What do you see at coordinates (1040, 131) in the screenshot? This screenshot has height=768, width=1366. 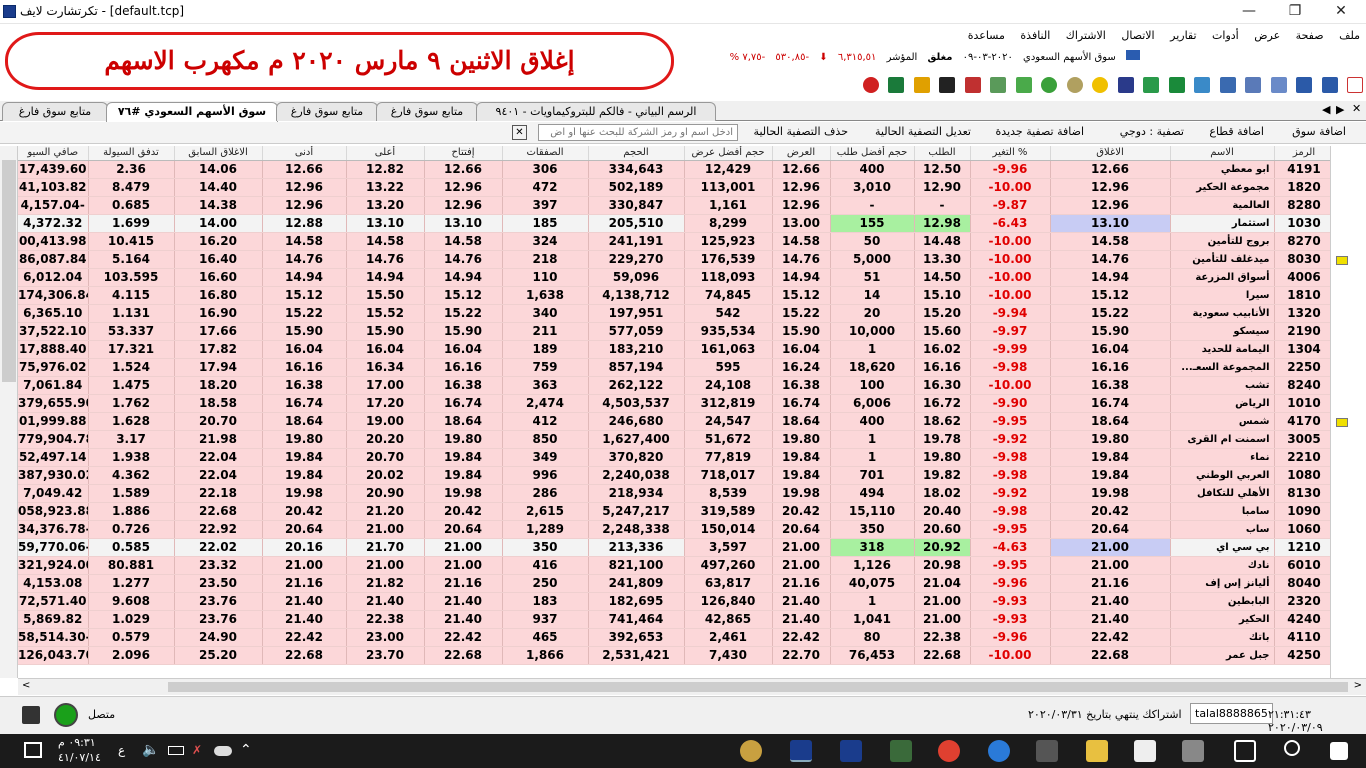 I see `new-filter-button: اضافة تصفية جديدة` at bounding box center [1040, 131].